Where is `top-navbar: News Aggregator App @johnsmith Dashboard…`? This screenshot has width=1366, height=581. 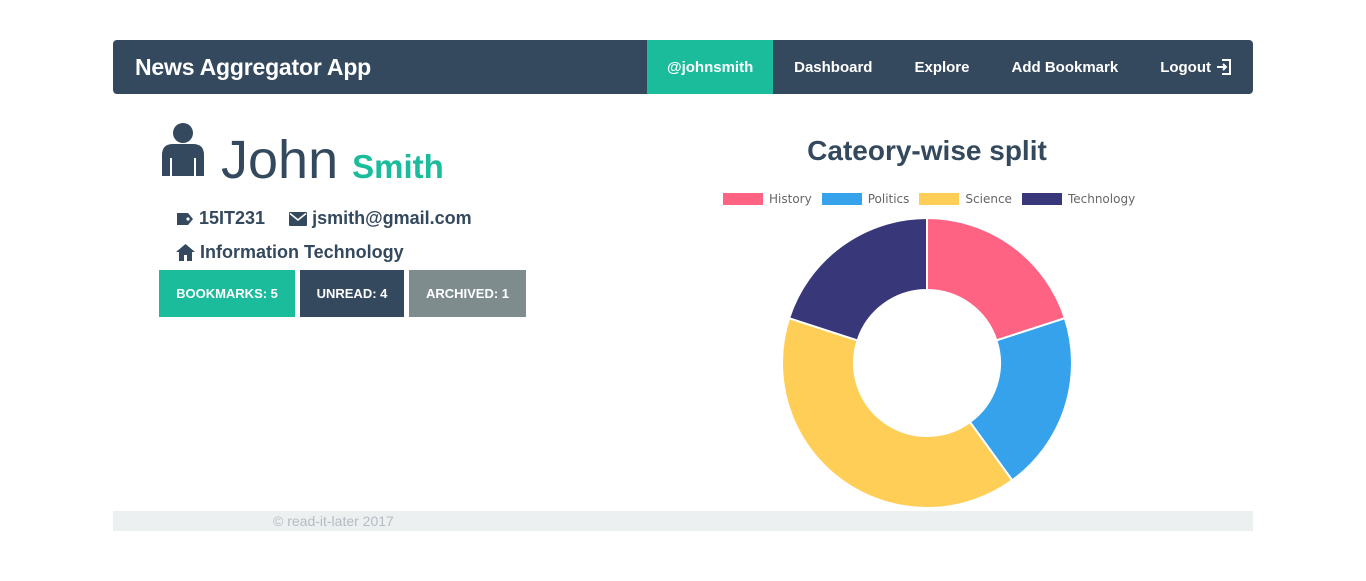
top-navbar: News Aggregator App @johnsmith Dashboard… is located at coordinates (683, 67).